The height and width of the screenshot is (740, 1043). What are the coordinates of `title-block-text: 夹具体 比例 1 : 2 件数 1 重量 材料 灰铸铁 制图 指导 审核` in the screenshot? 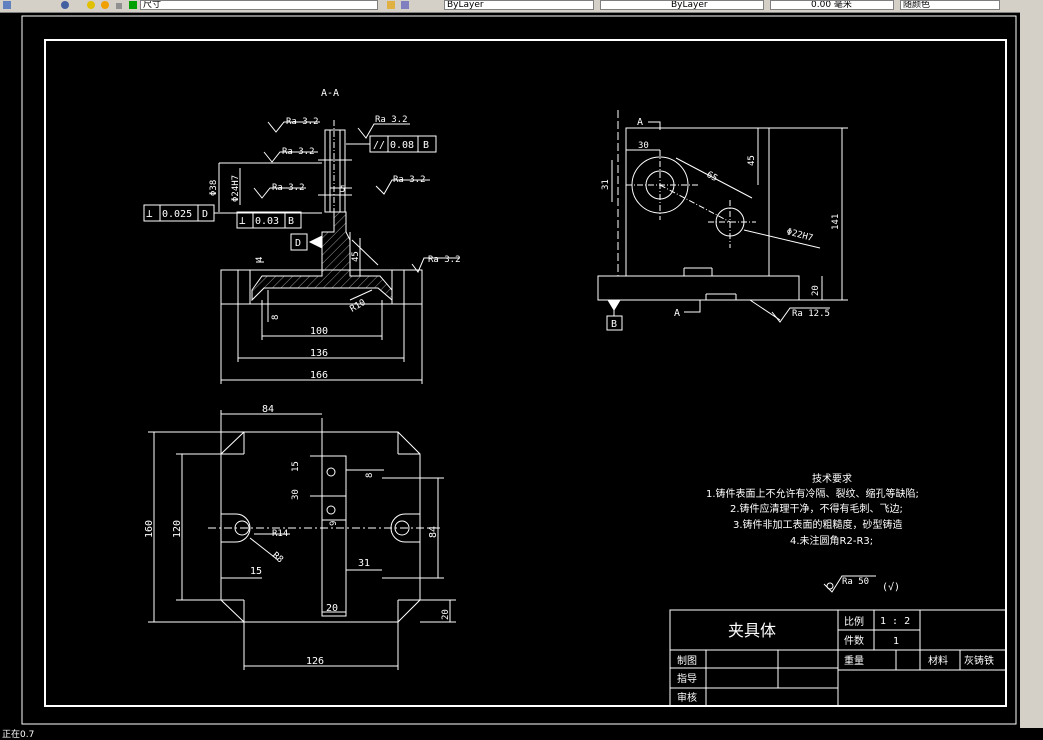 It's located at (835, 659).